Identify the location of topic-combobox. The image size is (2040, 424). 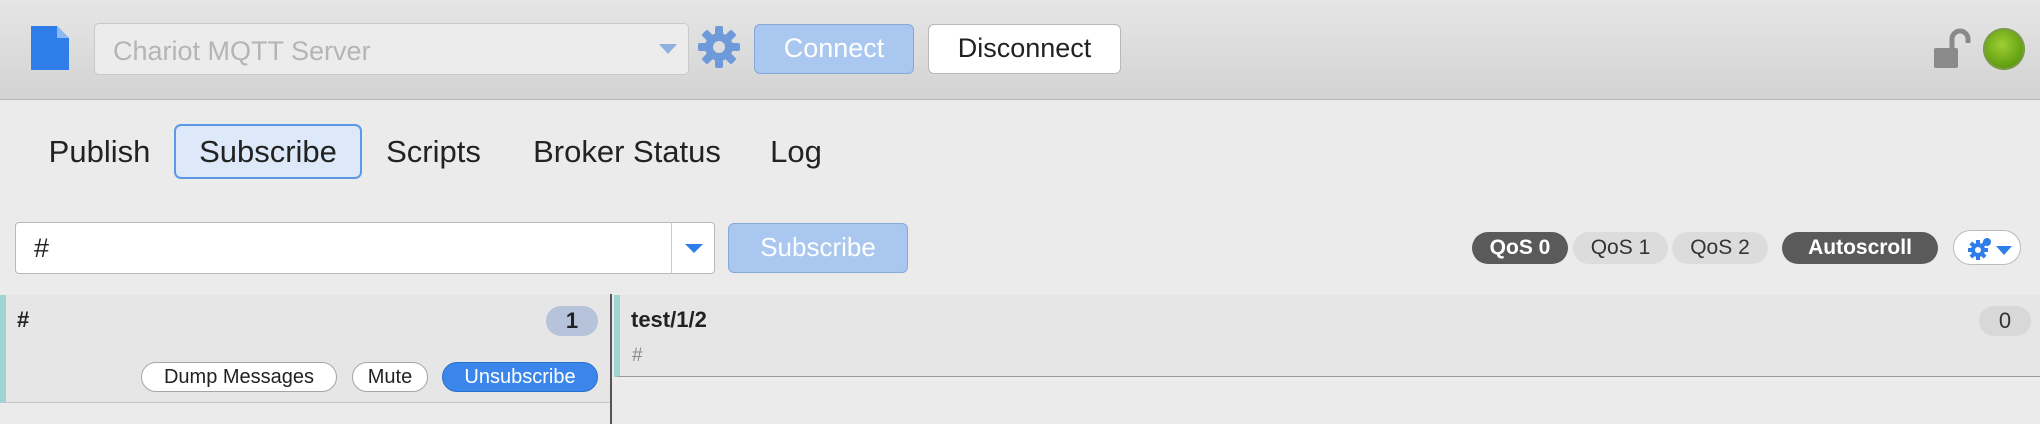
(365, 248).